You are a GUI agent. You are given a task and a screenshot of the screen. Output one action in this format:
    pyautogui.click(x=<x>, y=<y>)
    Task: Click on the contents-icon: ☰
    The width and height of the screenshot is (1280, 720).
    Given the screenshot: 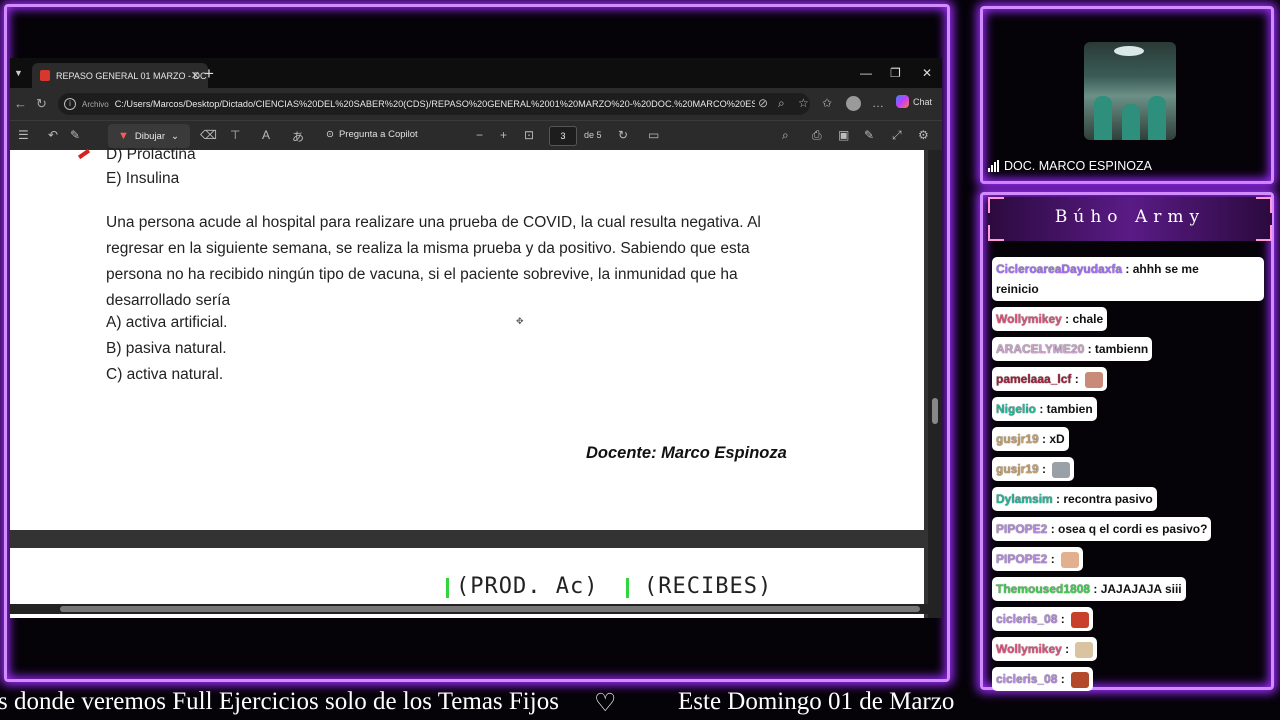 What is the action you would take?
    pyautogui.click(x=23, y=135)
    